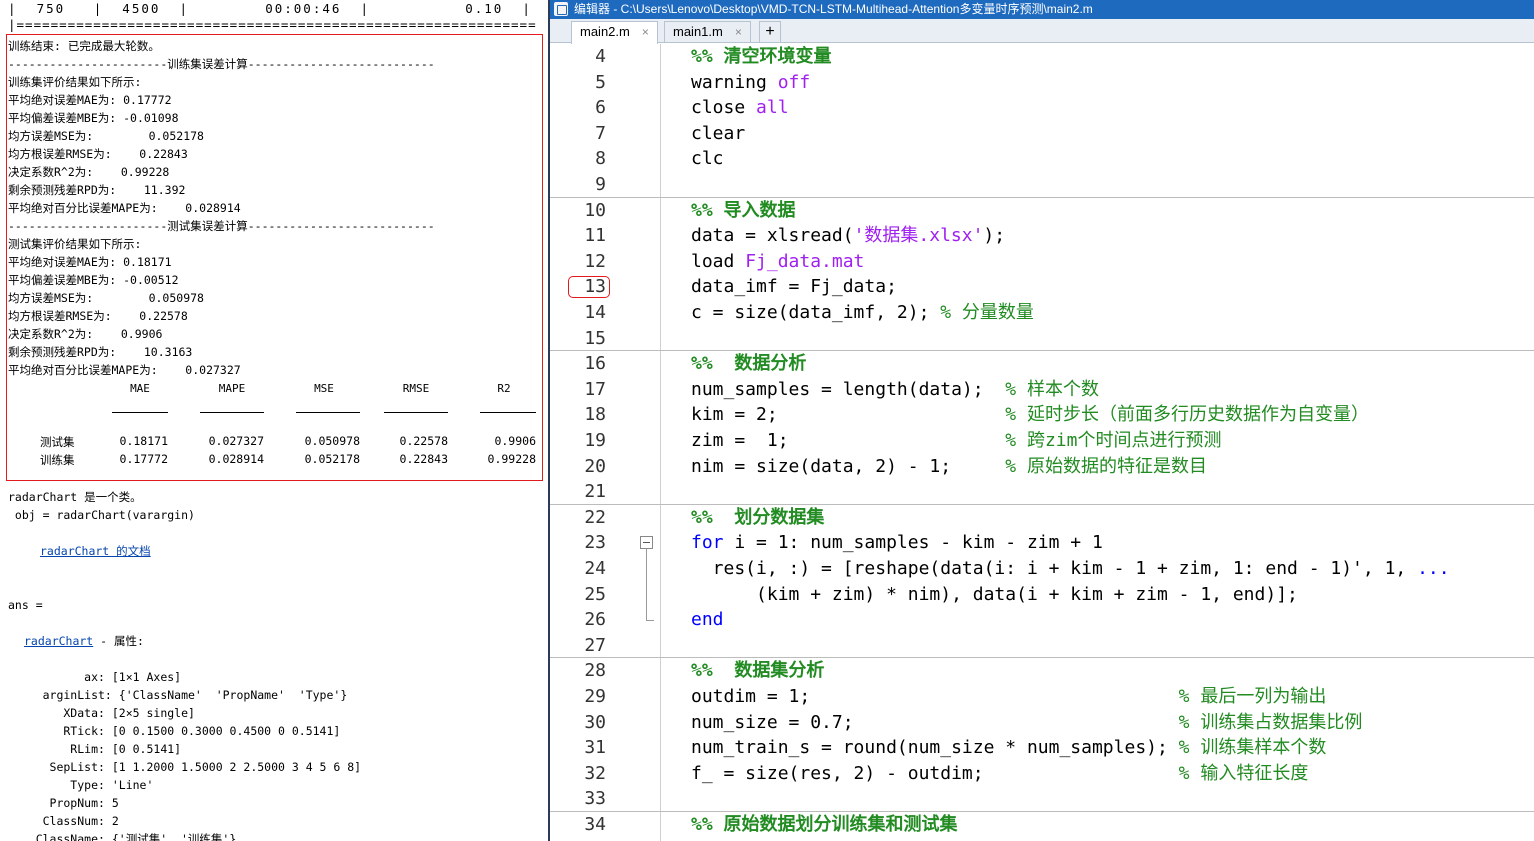  Describe the element at coordinates (1042, 364) in the screenshot. I see `code-line: 16 %% 数据分析` at that location.